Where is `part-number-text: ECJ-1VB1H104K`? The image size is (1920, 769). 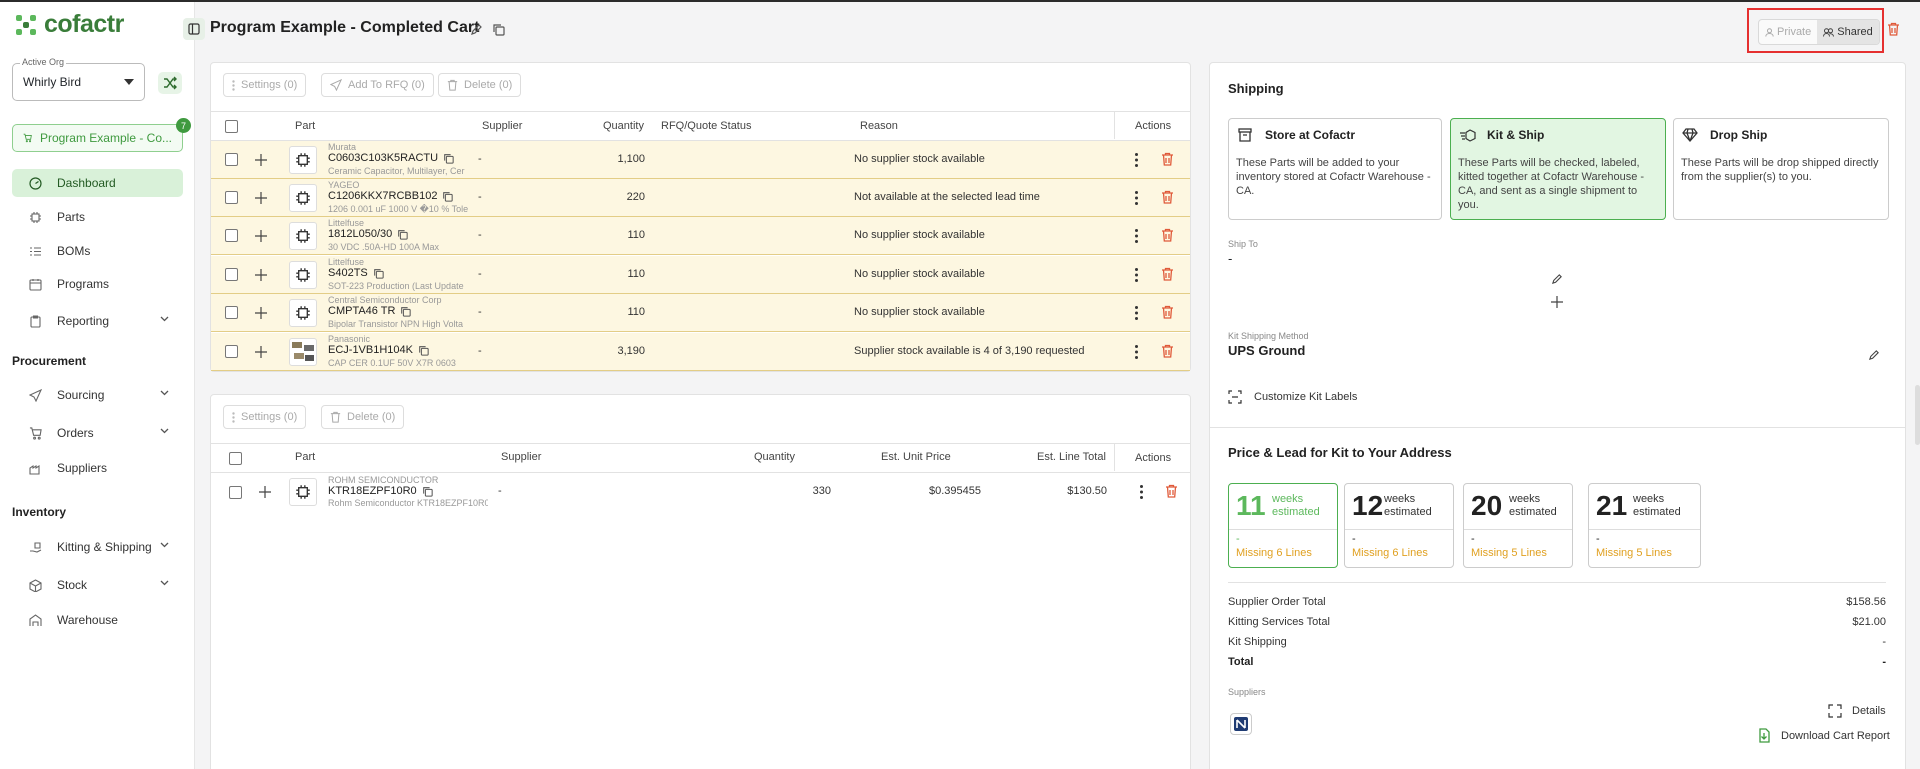
part-number-text: ECJ-1VB1H104K is located at coordinates (370, 350).